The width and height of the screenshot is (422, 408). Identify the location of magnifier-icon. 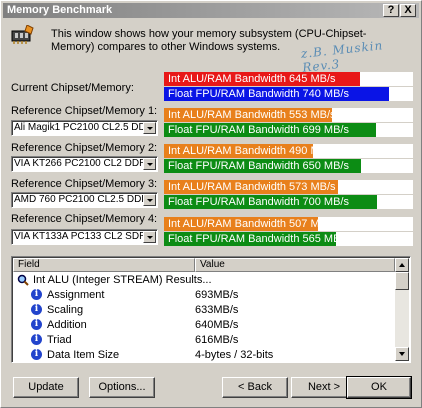
(23, 280).